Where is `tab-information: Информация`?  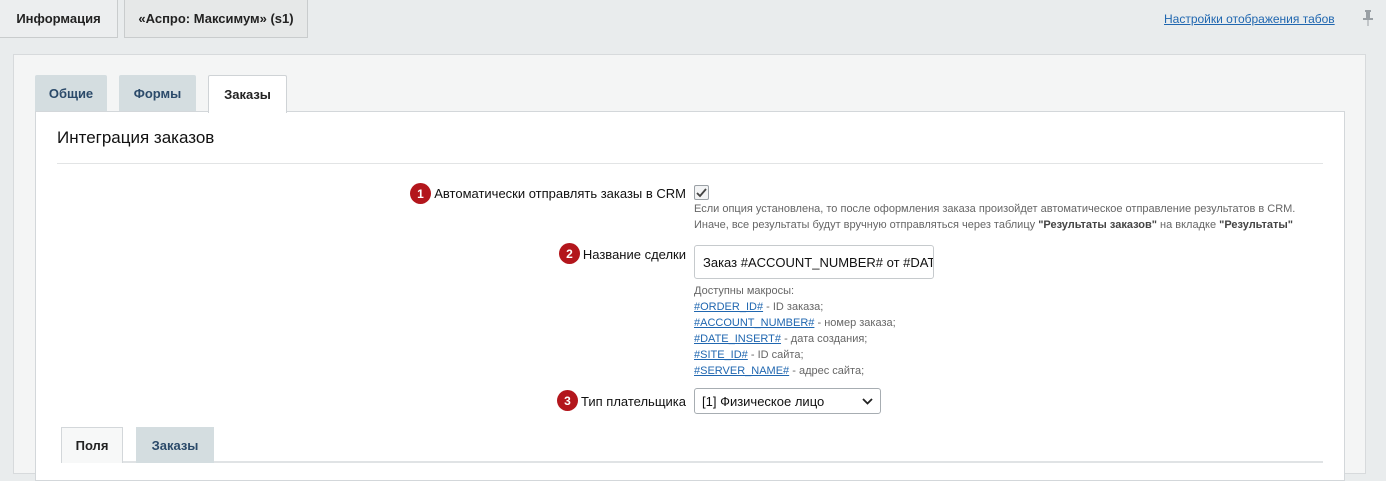
tab-information: Информация is located at coordinates (59, 19).